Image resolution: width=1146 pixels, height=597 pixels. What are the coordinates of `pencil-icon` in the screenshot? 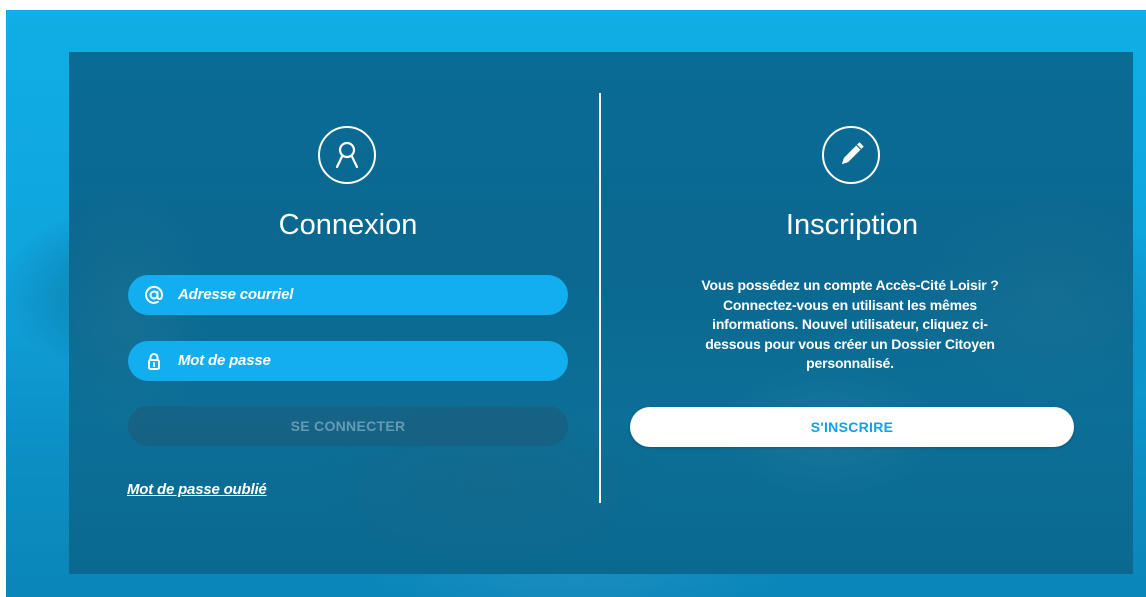 It's located at (851, 155).